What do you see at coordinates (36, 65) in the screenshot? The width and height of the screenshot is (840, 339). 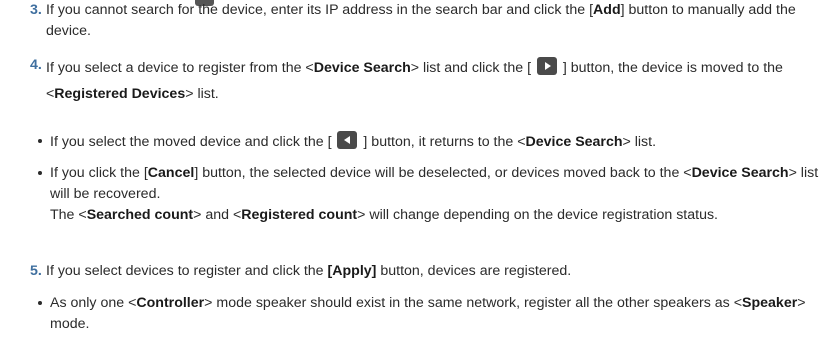 I see `step-number: 4.` at bounding box center [36, 65].